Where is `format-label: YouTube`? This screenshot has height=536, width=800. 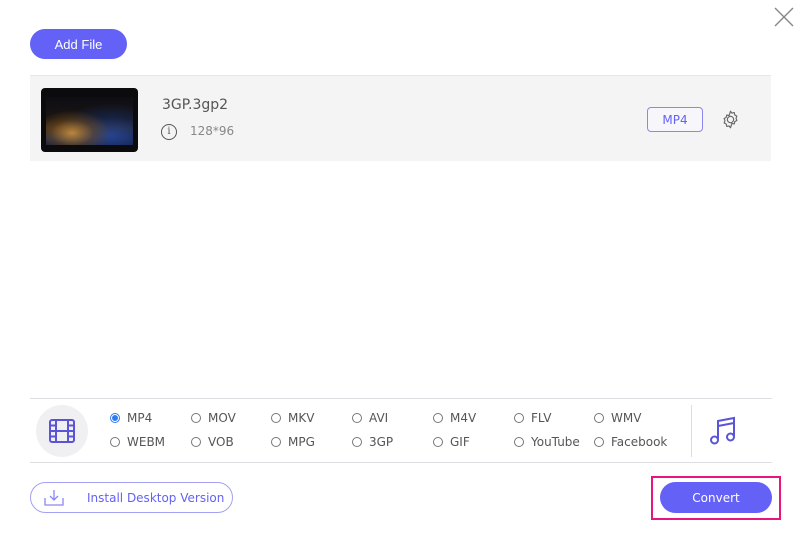 format-label: YouTube is located at coordinates (555, 442).